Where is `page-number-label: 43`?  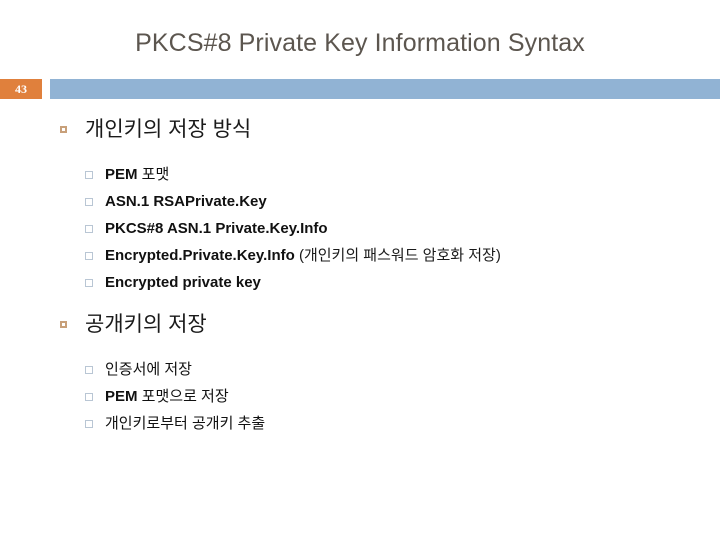 page-number-label: 43 is located at coordinates (21, 89).